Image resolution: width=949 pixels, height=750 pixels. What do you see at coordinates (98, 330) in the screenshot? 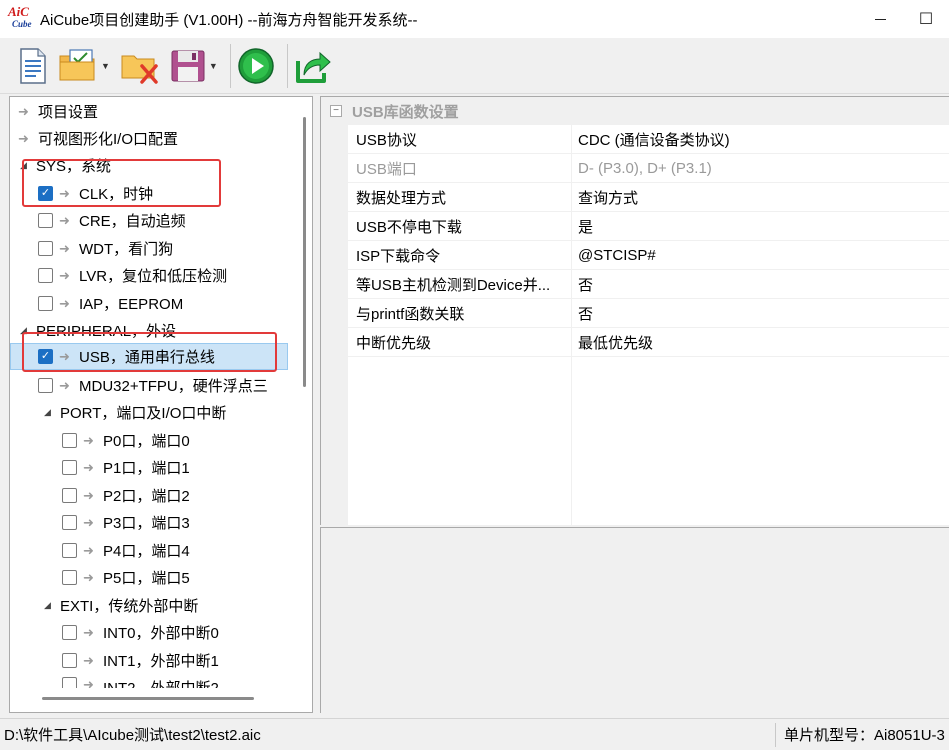
I see `tree-node-peripheral: ◢ PERIPHERAL，外设` at bounding box center [98, 330].